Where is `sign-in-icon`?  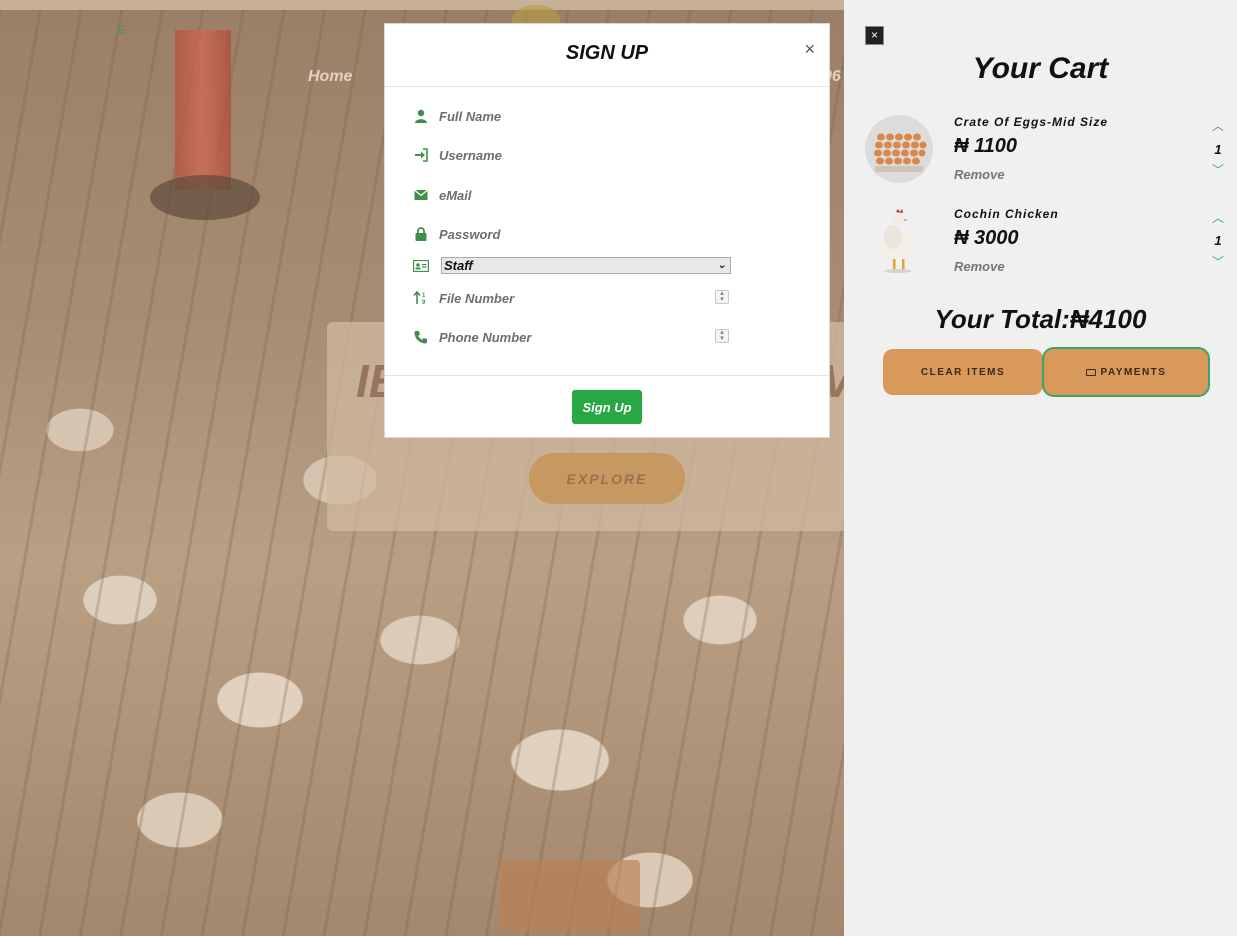 sign-in-icon is located at coordinates (421, 155).